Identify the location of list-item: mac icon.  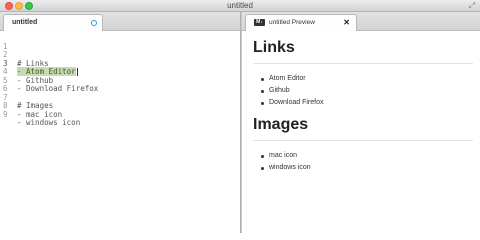
(367, 156).